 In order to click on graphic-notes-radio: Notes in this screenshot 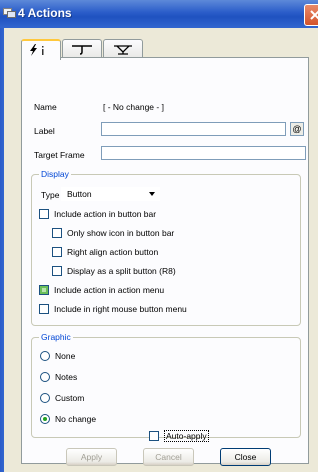, I will do `click(58, 377)`.